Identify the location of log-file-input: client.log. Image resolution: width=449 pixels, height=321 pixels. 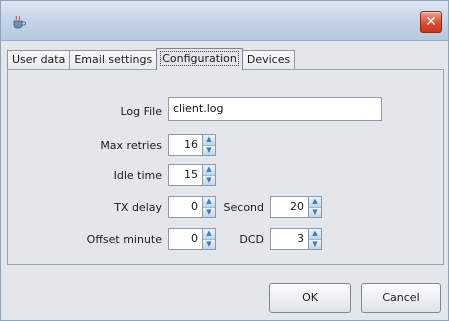
(275, 109).